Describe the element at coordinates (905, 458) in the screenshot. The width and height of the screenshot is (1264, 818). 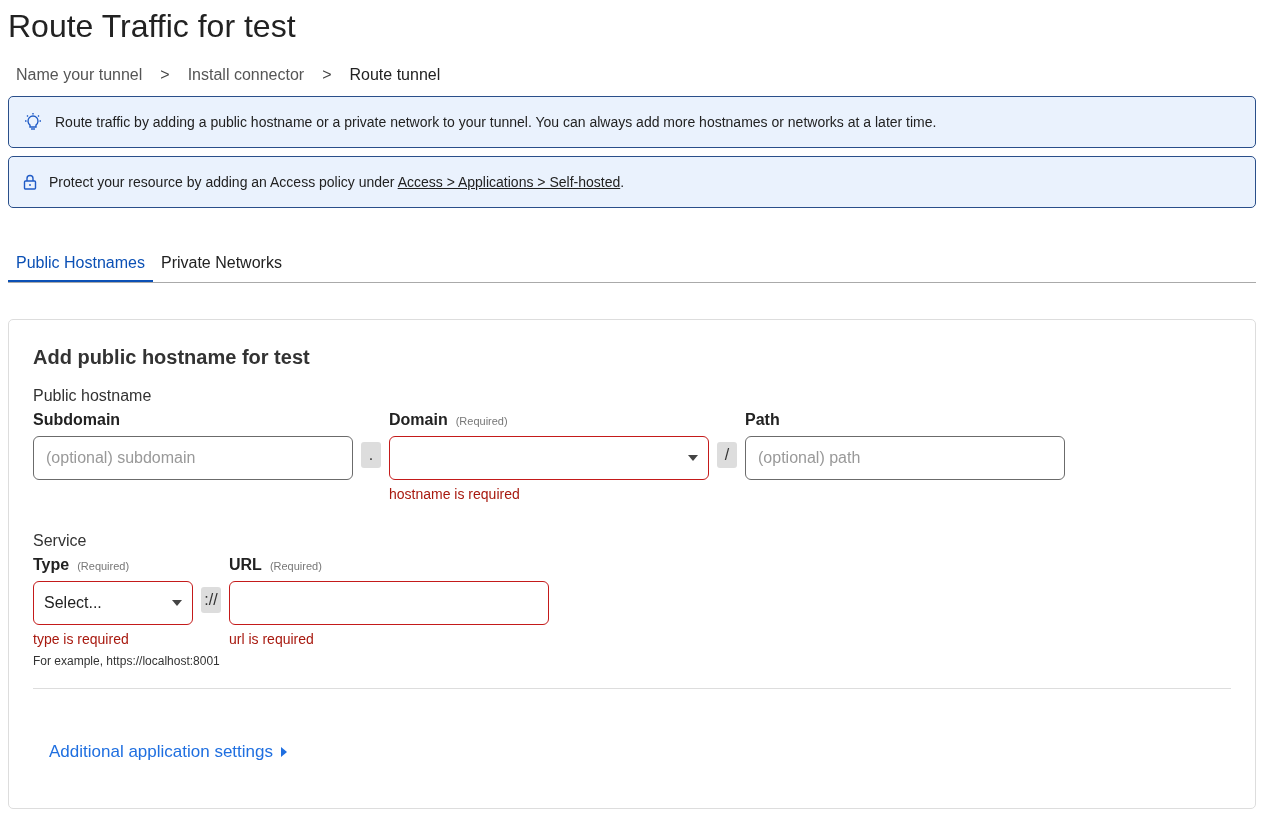
I see `input-field: (optional) path` at that location.